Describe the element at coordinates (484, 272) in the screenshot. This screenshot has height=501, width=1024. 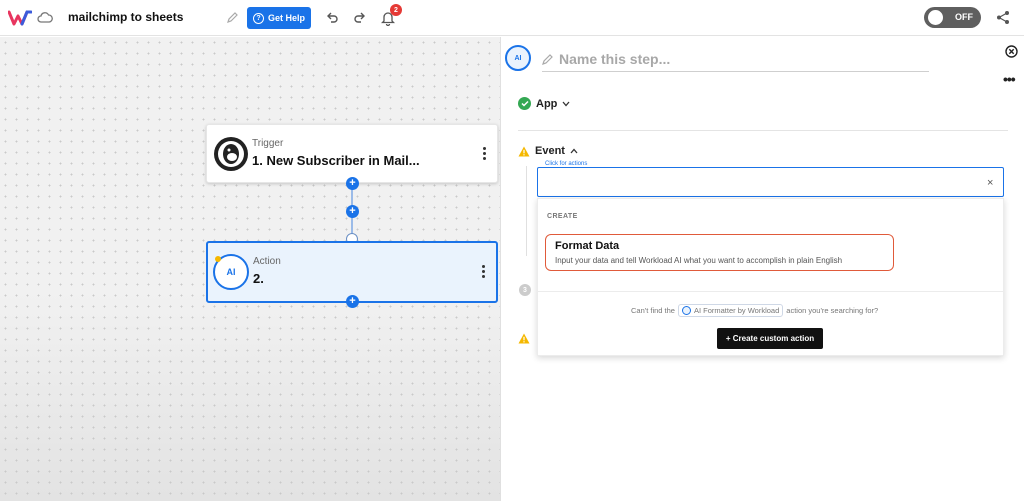
I see `action-menu-icon` at that location.